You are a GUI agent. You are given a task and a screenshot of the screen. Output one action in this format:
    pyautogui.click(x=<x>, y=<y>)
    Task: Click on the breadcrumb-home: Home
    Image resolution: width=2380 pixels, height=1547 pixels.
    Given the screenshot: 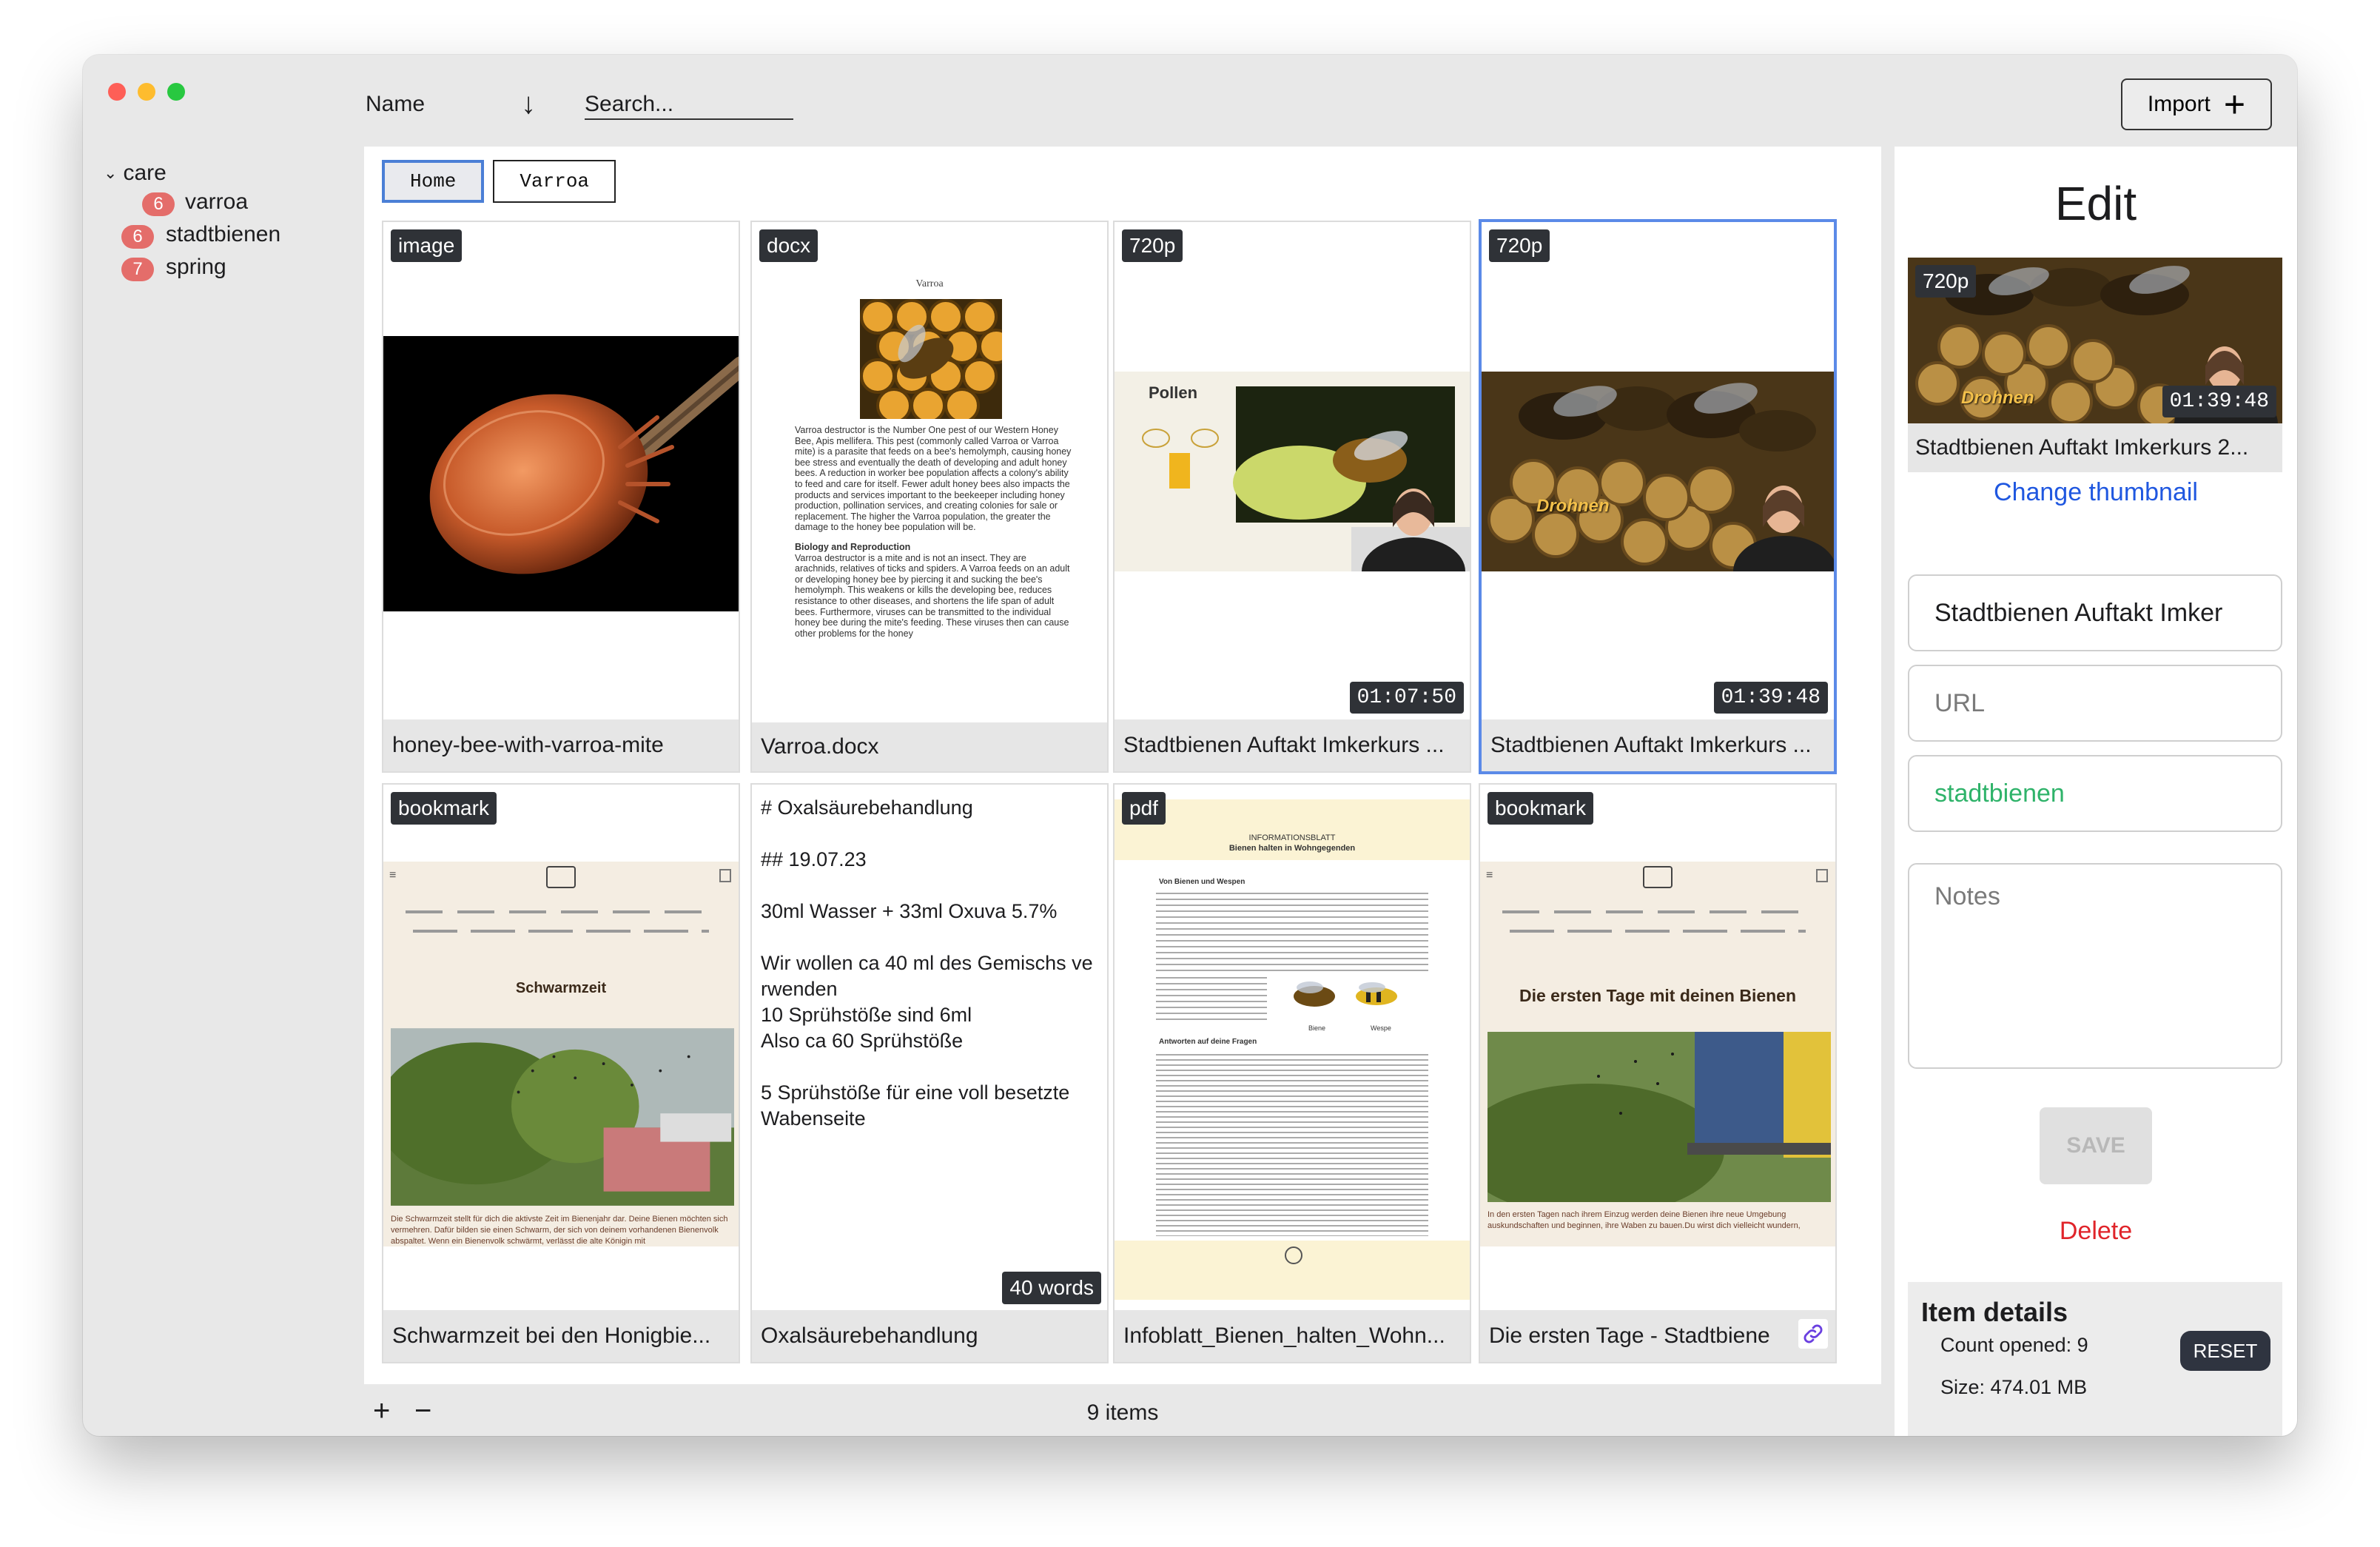 What is the action you would take?
    pyautogui.click(x=434, y=182)
    